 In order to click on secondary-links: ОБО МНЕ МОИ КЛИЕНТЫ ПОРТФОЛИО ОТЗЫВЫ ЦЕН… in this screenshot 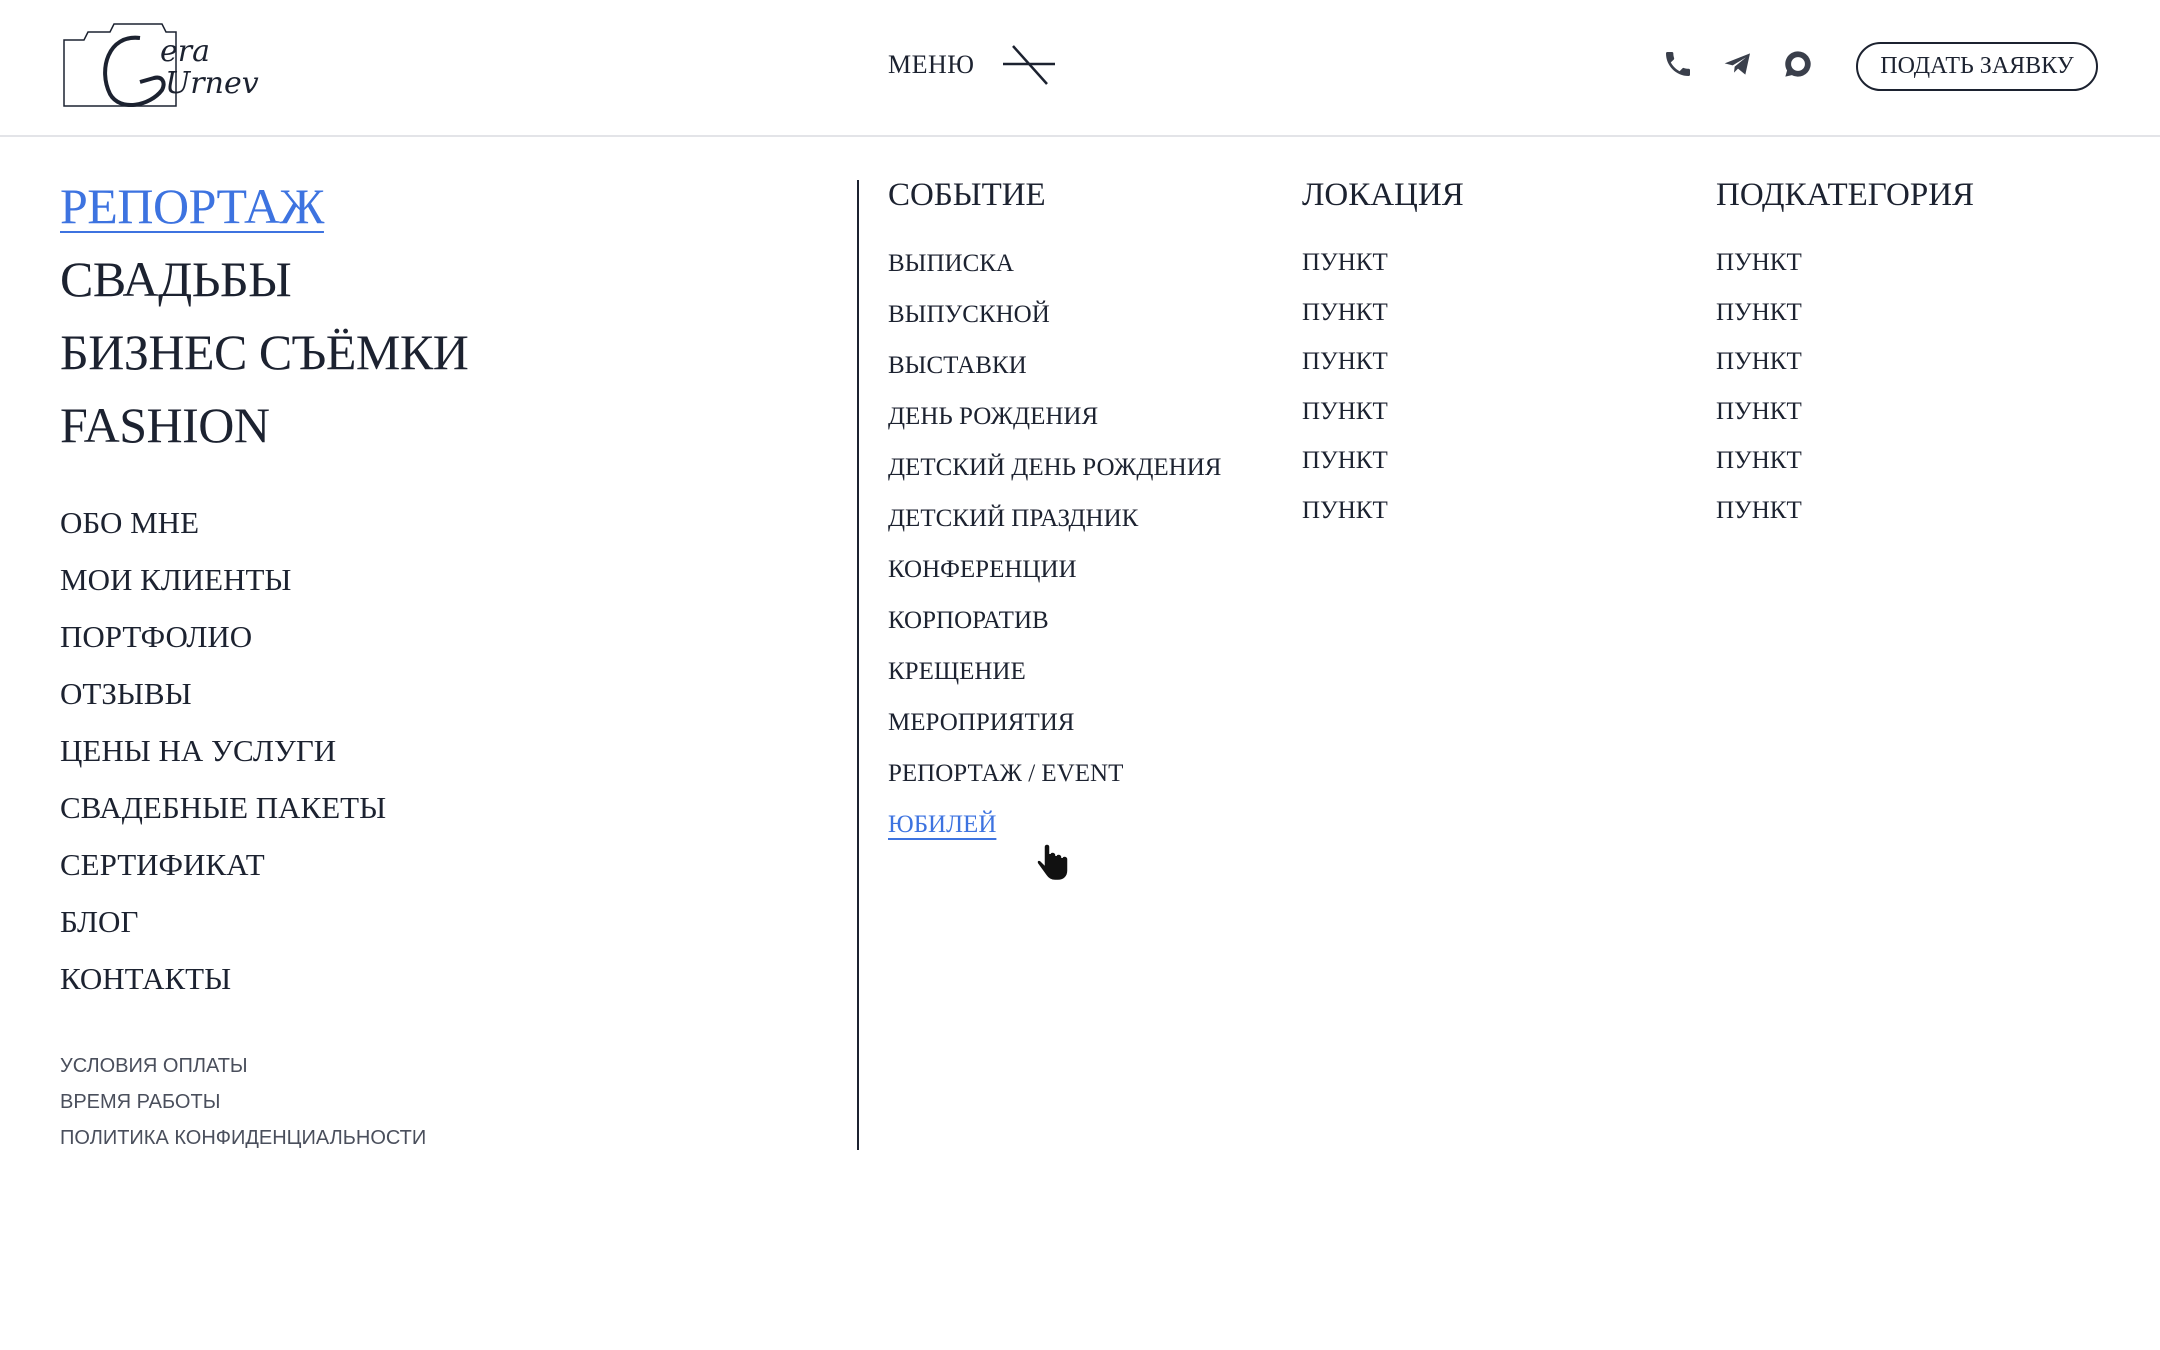, I will do `click(223, 750)`.